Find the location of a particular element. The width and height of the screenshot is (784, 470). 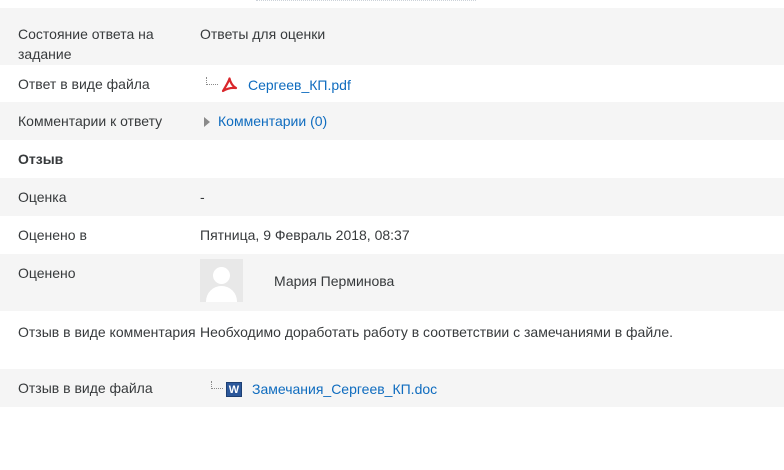

feedback-file: W Замечания_Сергеев_КП.doc is located at coordinates (318, 389).